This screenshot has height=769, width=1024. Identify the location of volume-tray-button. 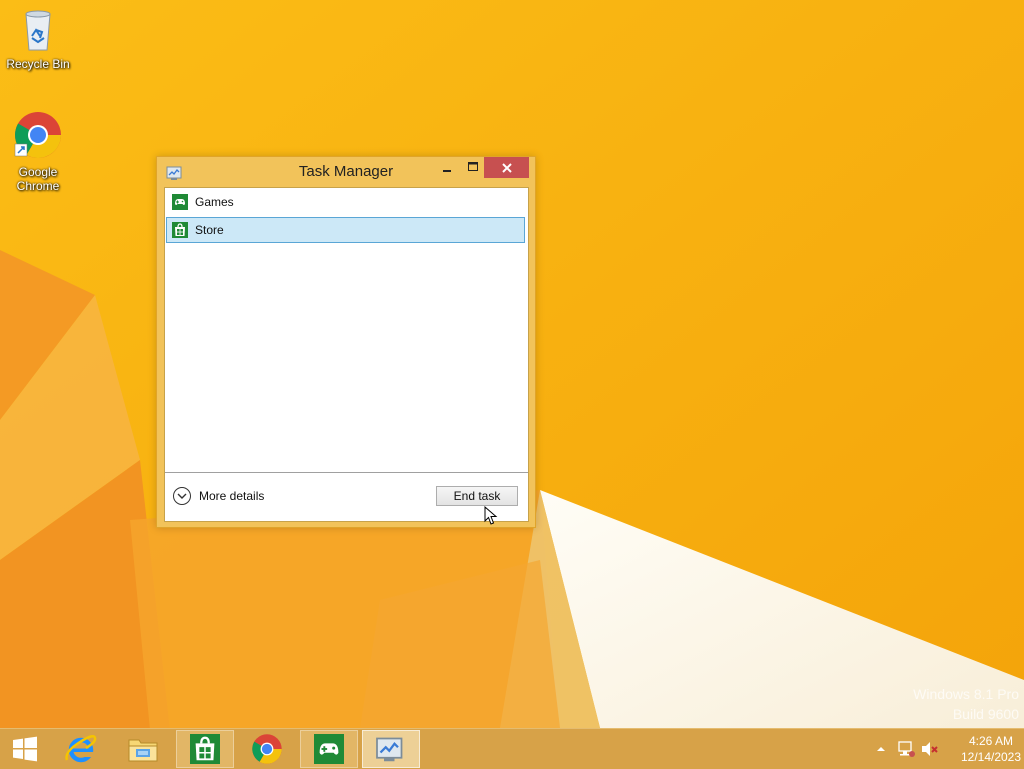
(930, 749).